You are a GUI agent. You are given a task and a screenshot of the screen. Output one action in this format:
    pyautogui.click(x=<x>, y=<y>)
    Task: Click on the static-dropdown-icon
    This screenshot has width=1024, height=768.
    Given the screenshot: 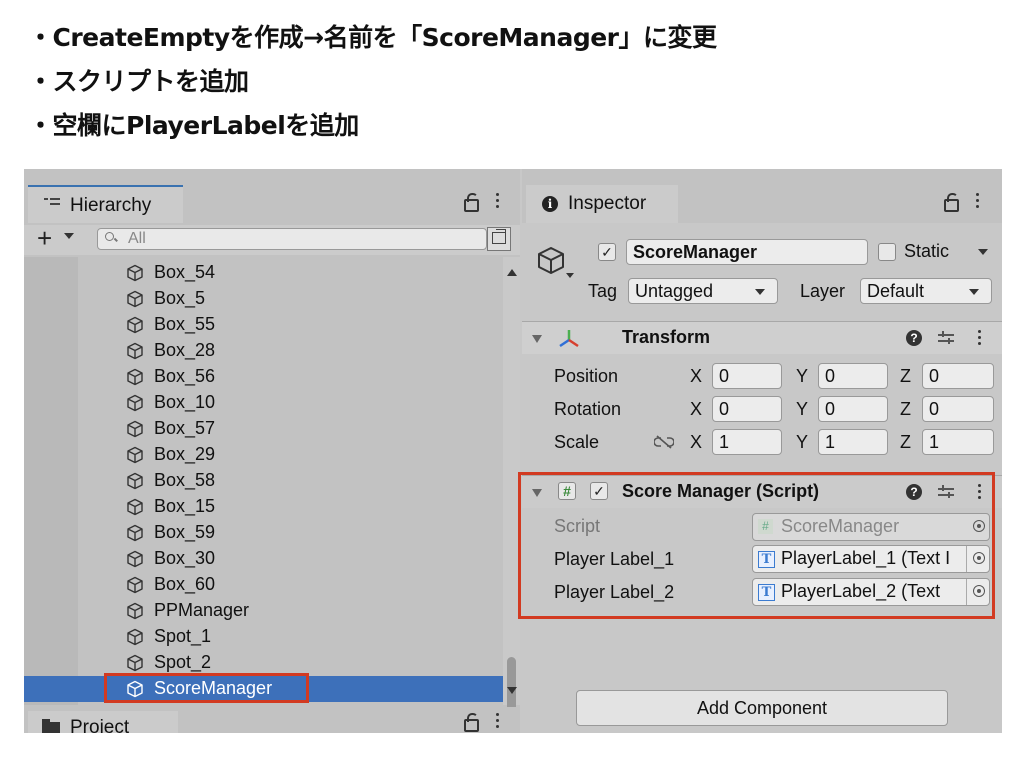 What is the action you would take?
    pyautogui.click(x=983, y=252)
    